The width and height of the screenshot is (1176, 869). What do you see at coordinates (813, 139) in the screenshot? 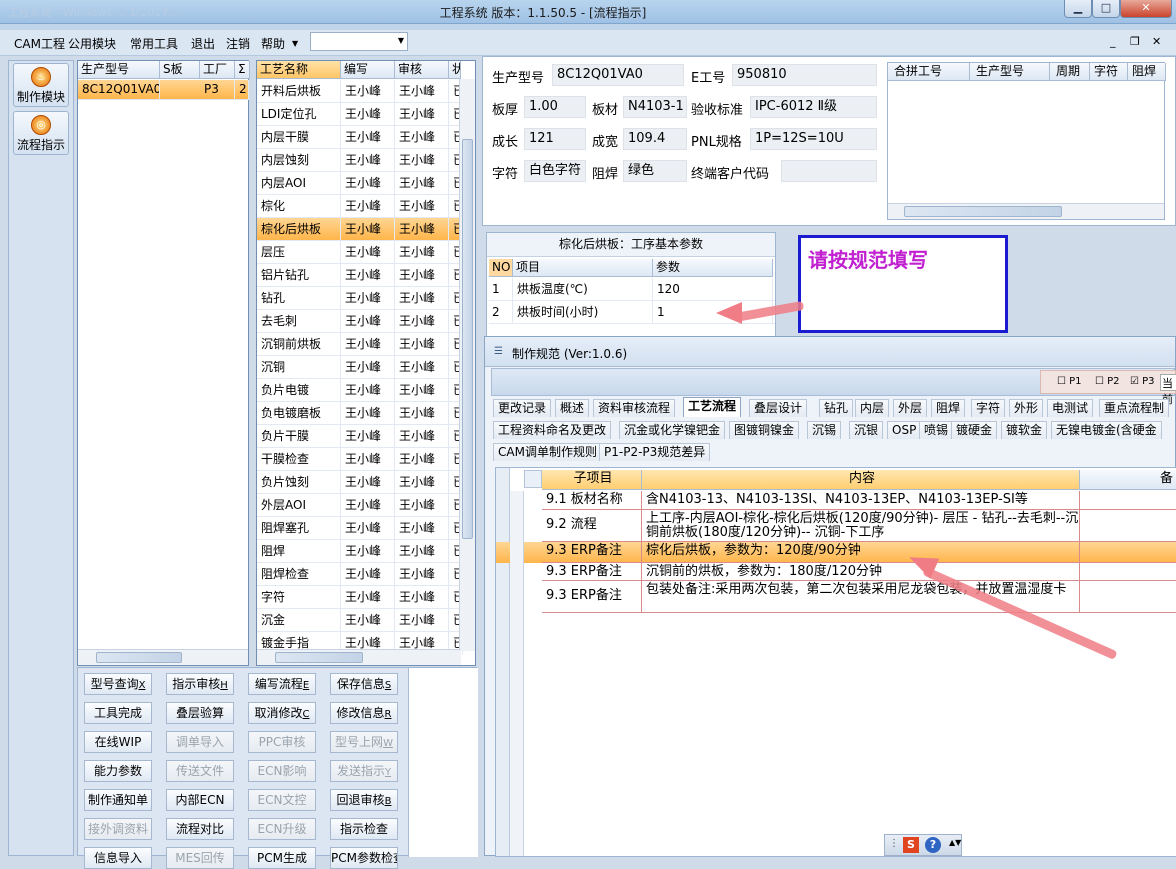
I see `pnl-field: 1P=12S=10U` at bounding box center [813, 139].